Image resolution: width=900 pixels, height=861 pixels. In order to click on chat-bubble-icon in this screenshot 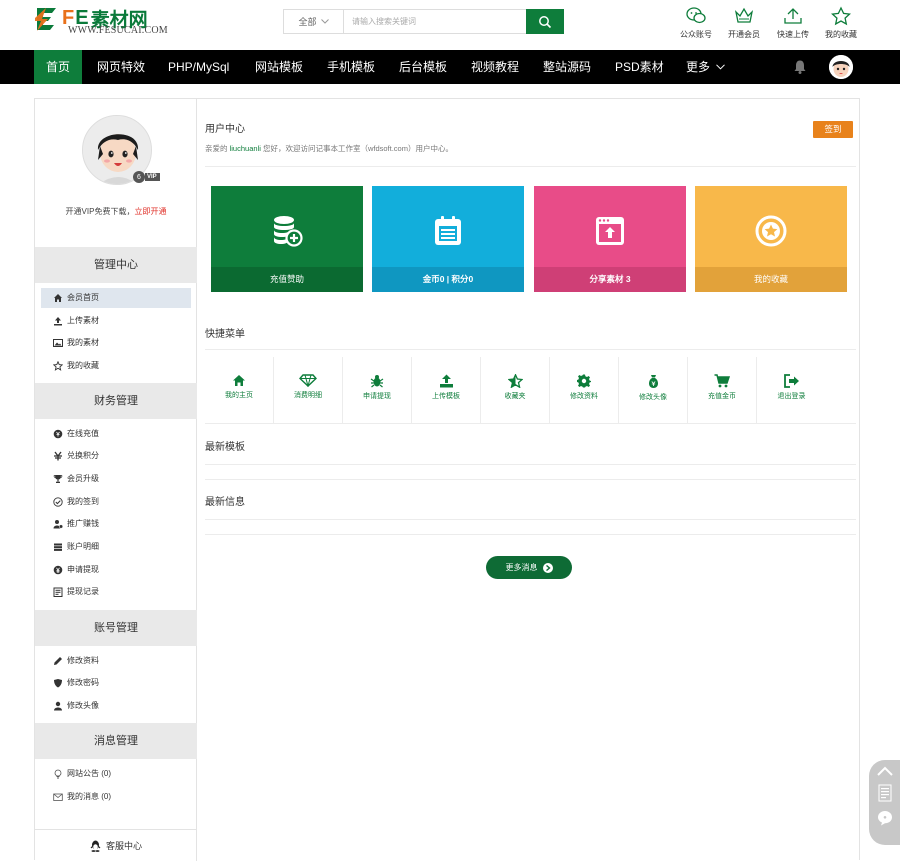, I will do `click(885, 818)`.